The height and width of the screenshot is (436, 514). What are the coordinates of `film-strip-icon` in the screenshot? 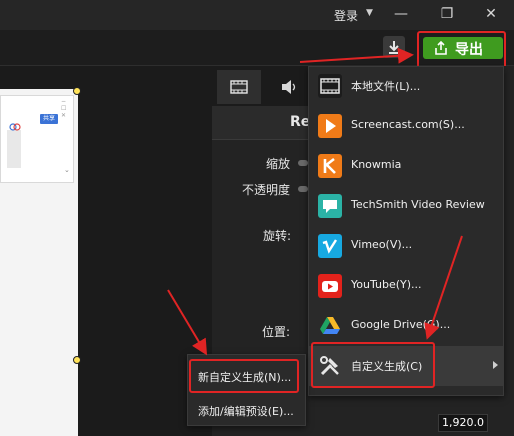 It's located at (239, 87).